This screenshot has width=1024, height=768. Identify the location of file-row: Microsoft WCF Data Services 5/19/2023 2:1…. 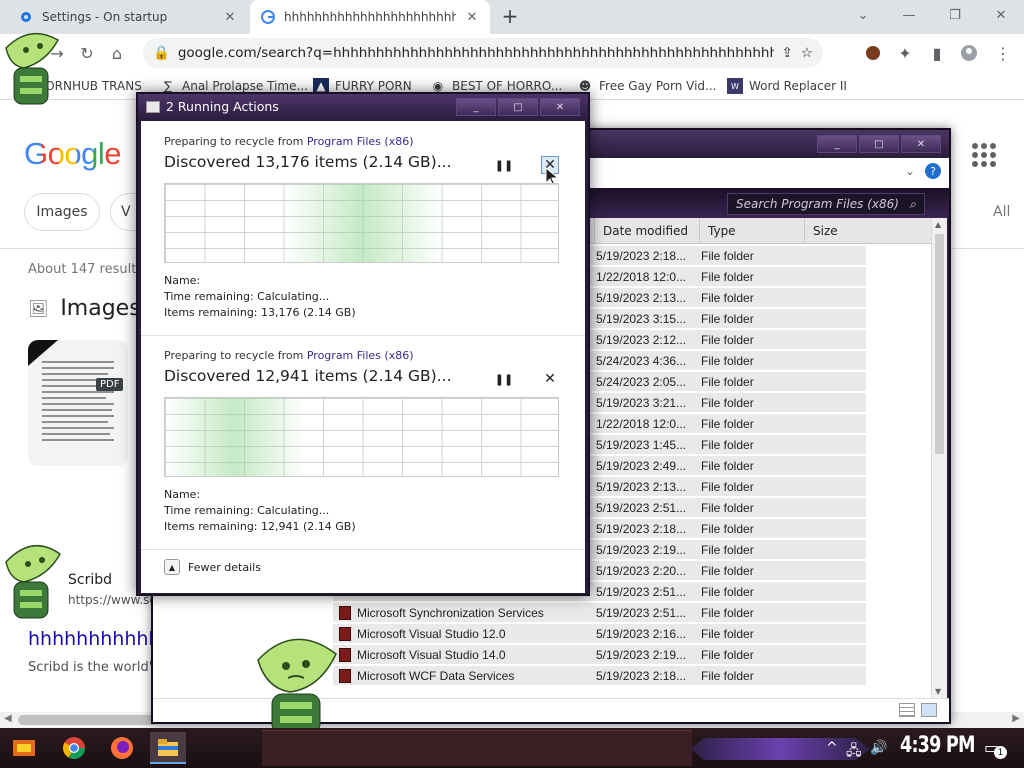
(599, 676).